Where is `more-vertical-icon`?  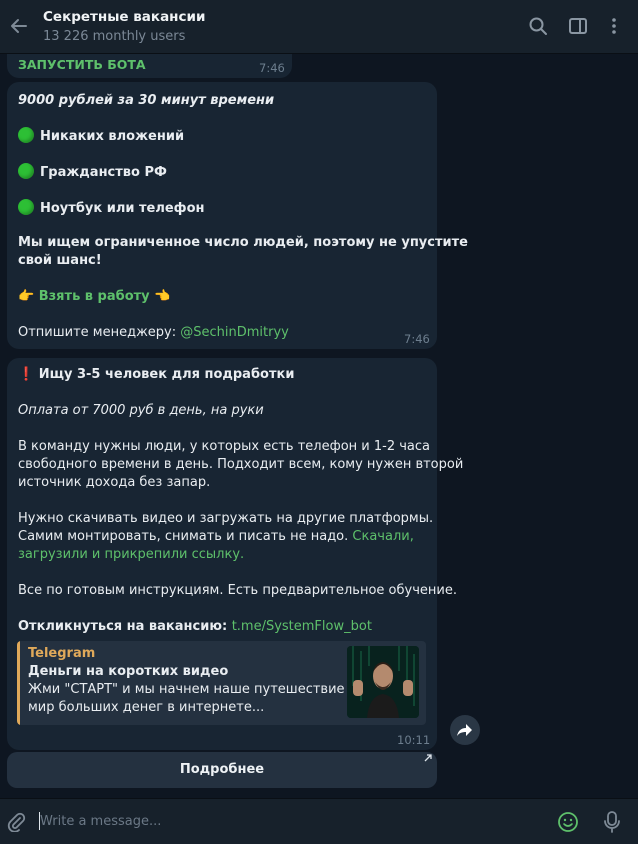
more-vertical-icon is located at coordinates (614, 26).